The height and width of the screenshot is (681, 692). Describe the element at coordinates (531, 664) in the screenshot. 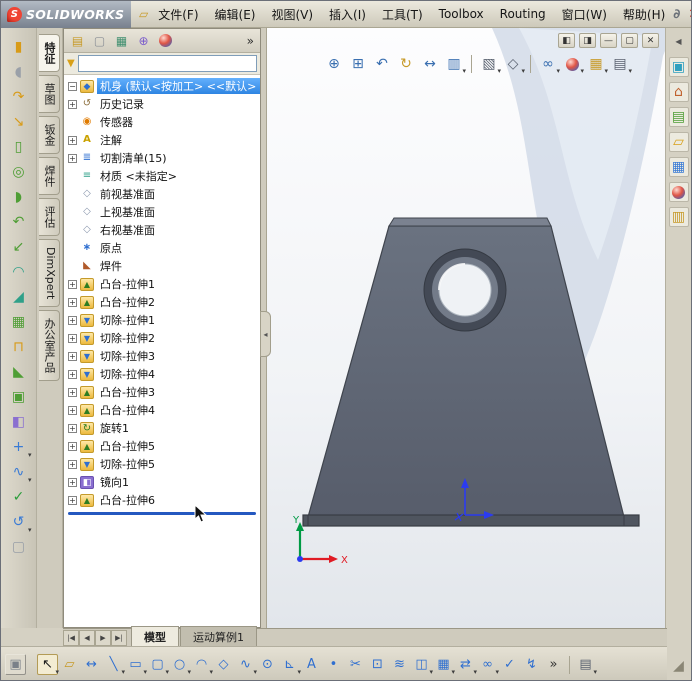

I see `rapid-sketch-icon: ↯` at that location.